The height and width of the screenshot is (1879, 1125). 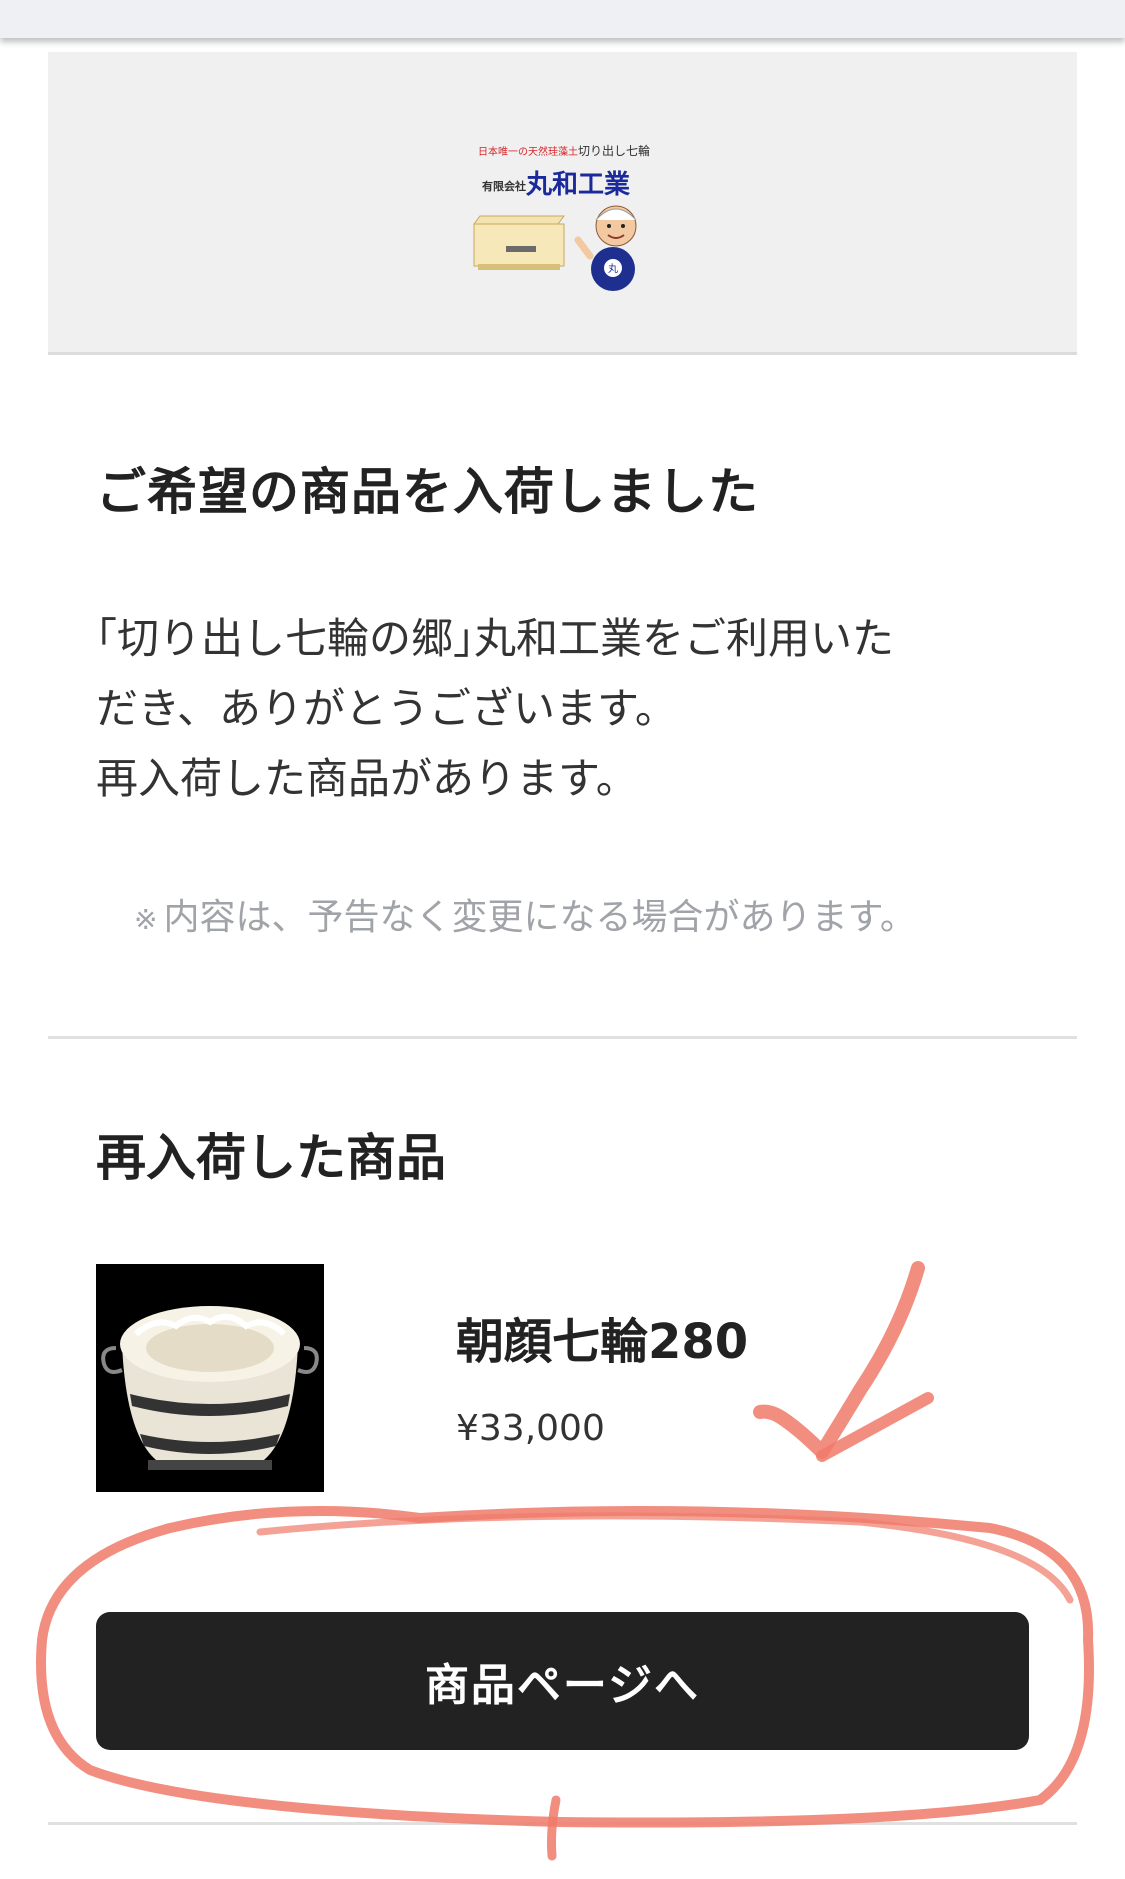 I want to click on product-name: 朝顔七輪280, so click(x=602, y=1337).